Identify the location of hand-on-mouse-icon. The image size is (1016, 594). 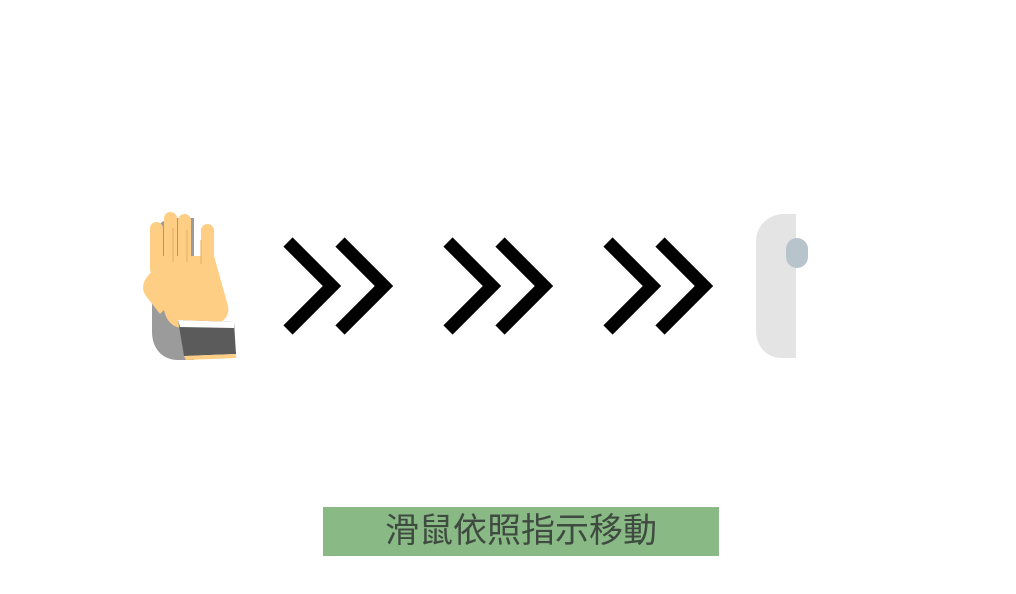
(190, 287).